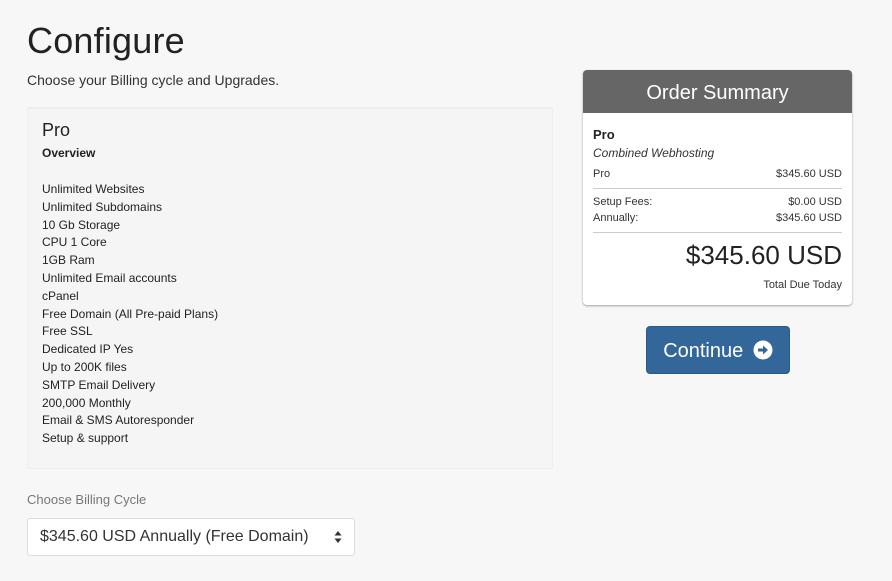 This screenshot has width=892, height=581. I want to click on arrow-circle-right-icon, so click(763, 350).